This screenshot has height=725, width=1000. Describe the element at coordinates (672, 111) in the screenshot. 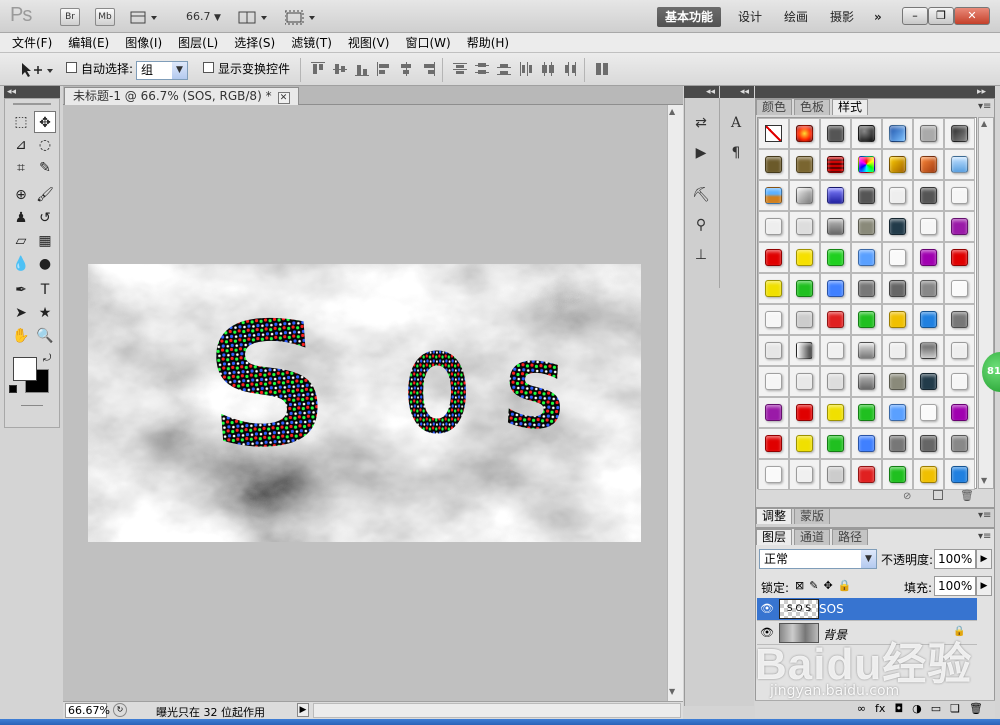

I see `scroll-up-icon: ▲` at that location.